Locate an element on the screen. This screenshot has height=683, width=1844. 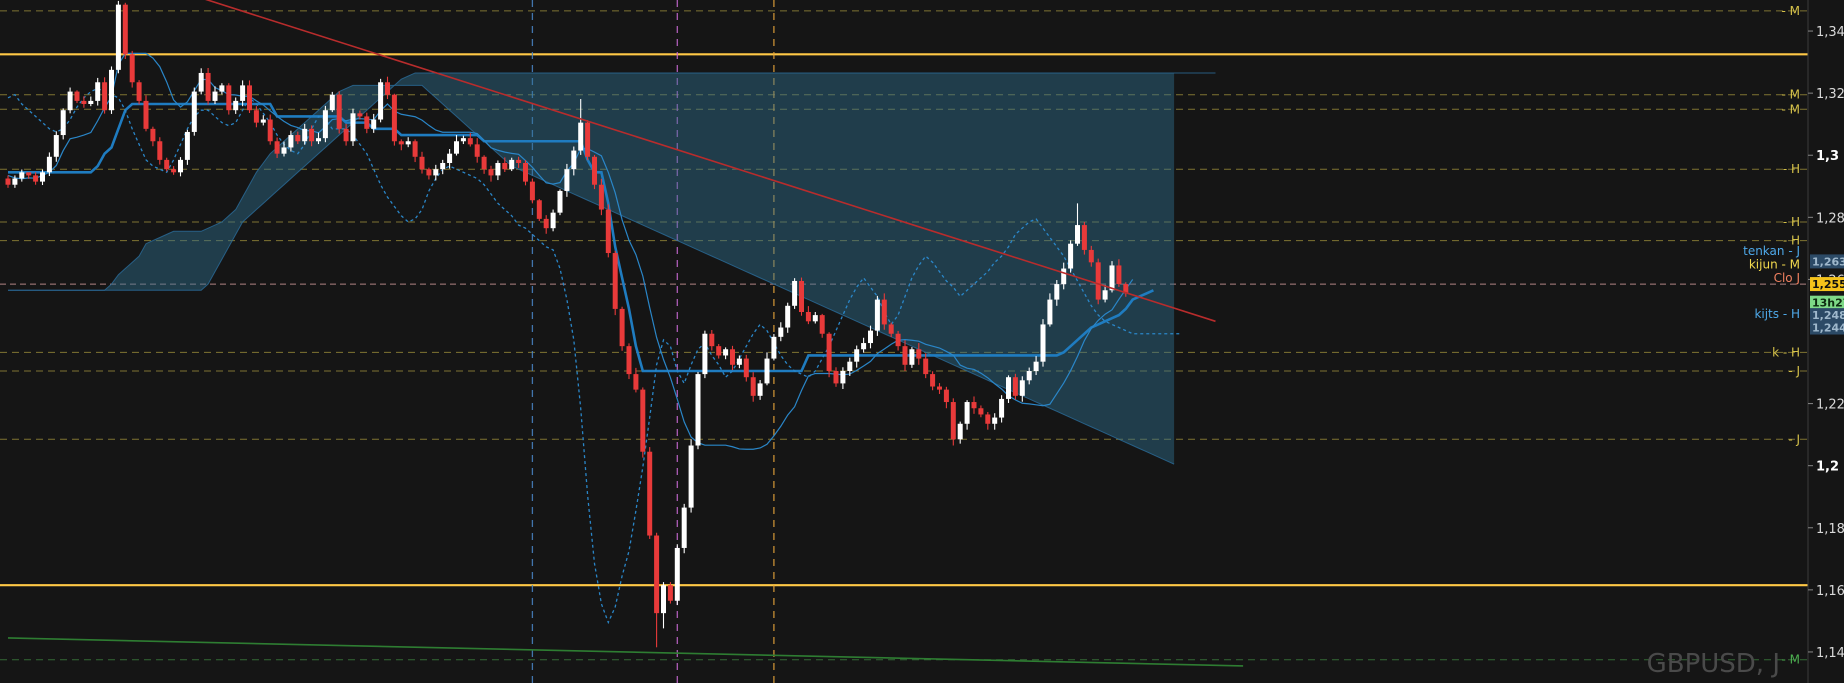
level-label: k - H is located at coordinates (1786, 352).